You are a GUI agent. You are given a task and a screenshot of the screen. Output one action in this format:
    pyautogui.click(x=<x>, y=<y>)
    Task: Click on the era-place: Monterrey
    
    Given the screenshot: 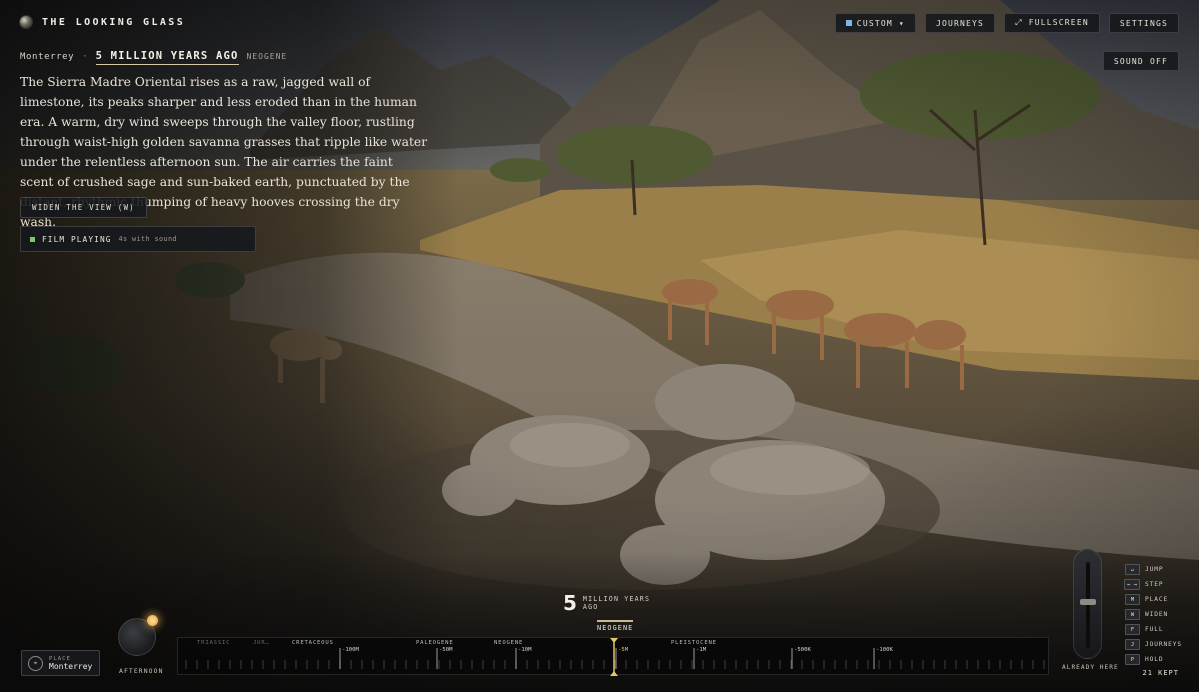 What is the action you would take?
    pyautogui.click(x=47, y=57)
    